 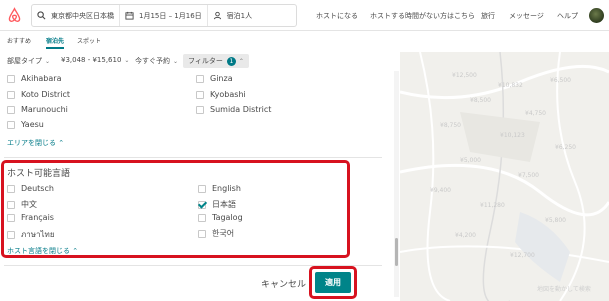 What do you see at coordinates (465, 235) in the screenshot?
I see `map-price: ¥4,200` at bounding box center [465, 235].